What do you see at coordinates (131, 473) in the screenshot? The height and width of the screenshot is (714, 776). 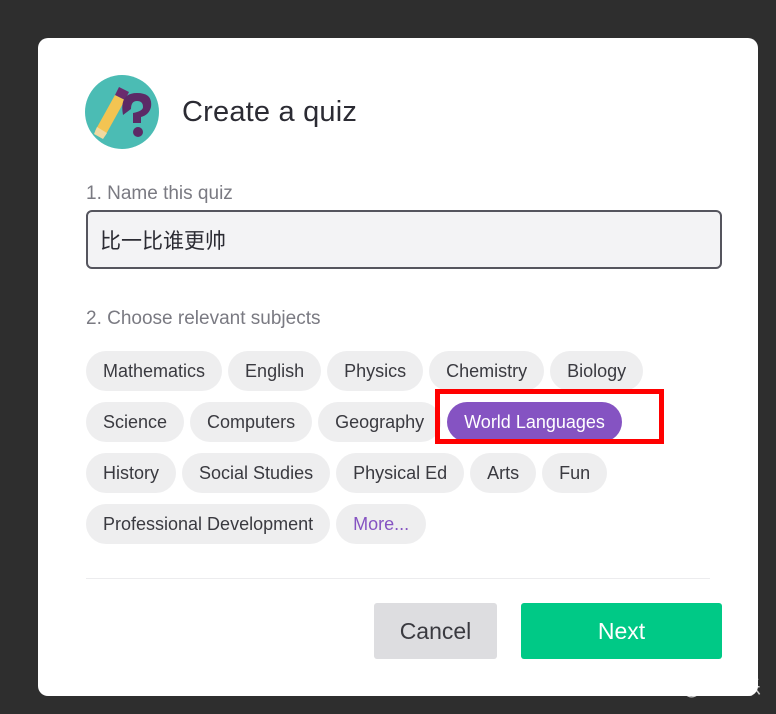 I see `subject-chip-history: History` at bounding box center [131, 473].